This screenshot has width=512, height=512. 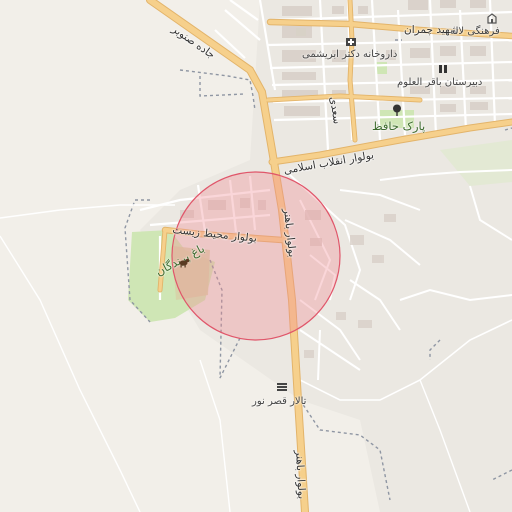 I want to click on hall-icon, so click(x=282, y=387).